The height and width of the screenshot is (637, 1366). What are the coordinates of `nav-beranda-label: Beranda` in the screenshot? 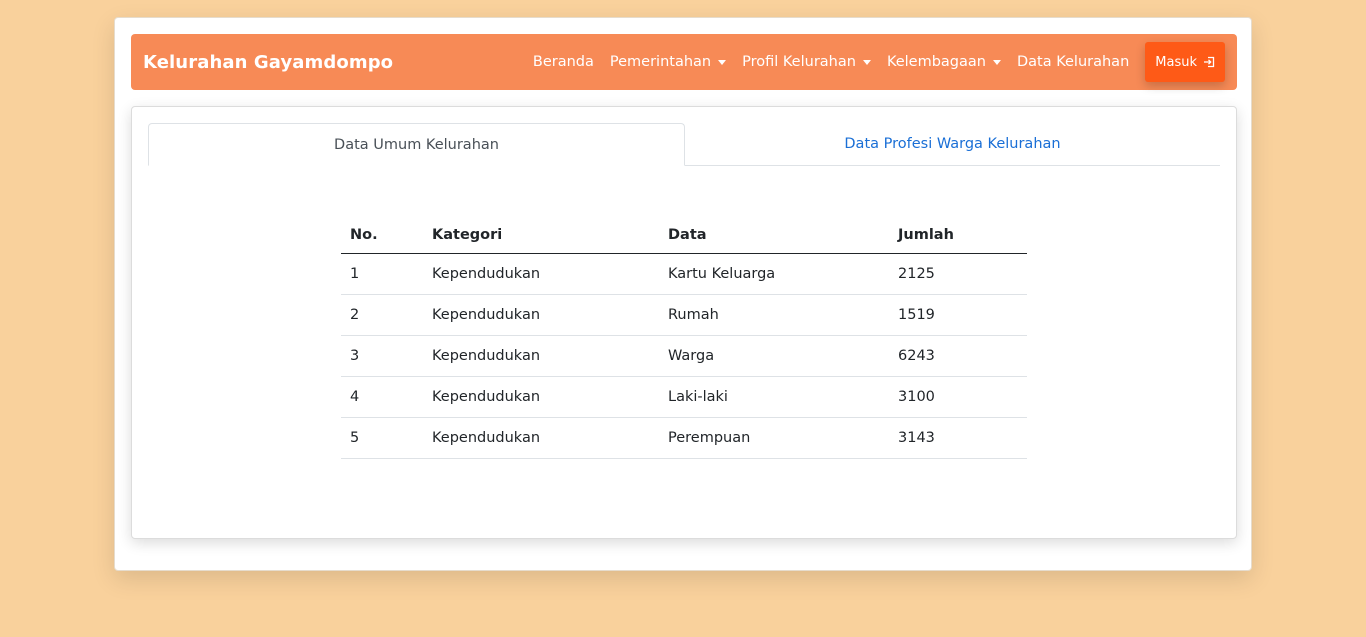 It's located at (563, 62).